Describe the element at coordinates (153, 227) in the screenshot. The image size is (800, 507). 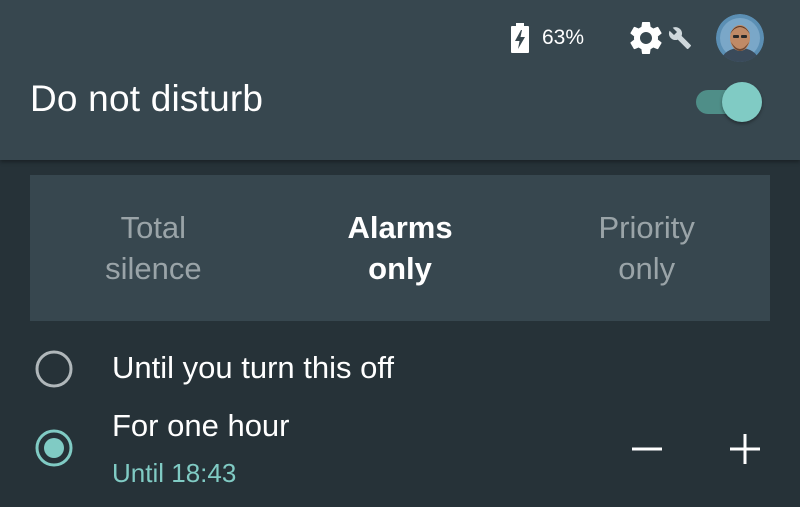
I see `mode-label-line1: Total` at that location.